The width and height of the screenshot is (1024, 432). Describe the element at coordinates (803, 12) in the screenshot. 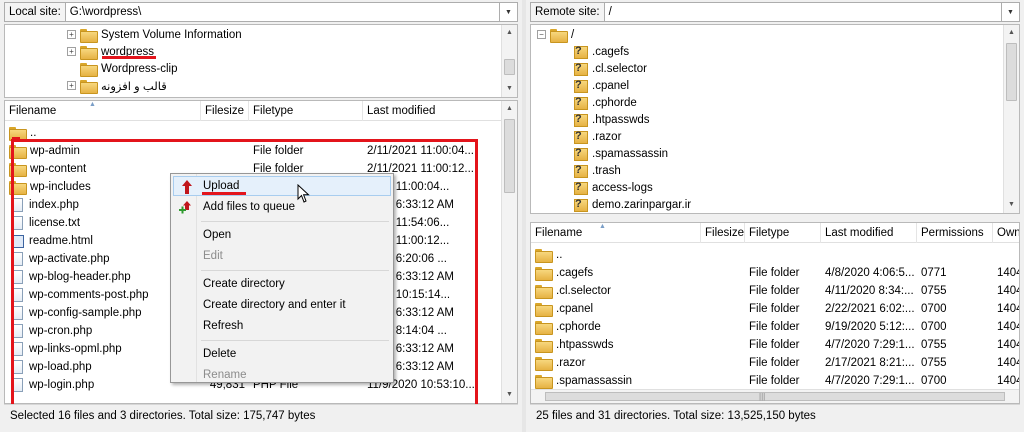

I see `remote-site-path-input: /` at that location.